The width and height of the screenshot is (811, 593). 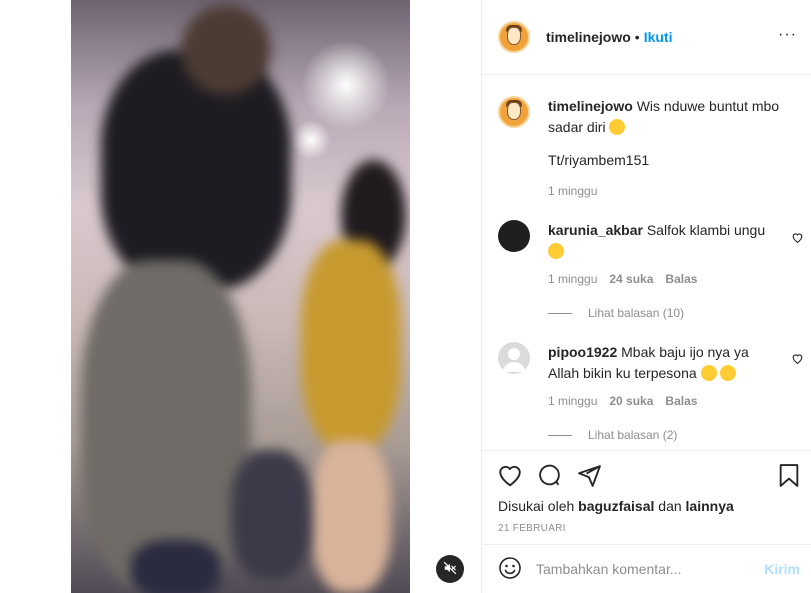 I want to click on caption-username: timelinejowo, so click(x=590, y=106).